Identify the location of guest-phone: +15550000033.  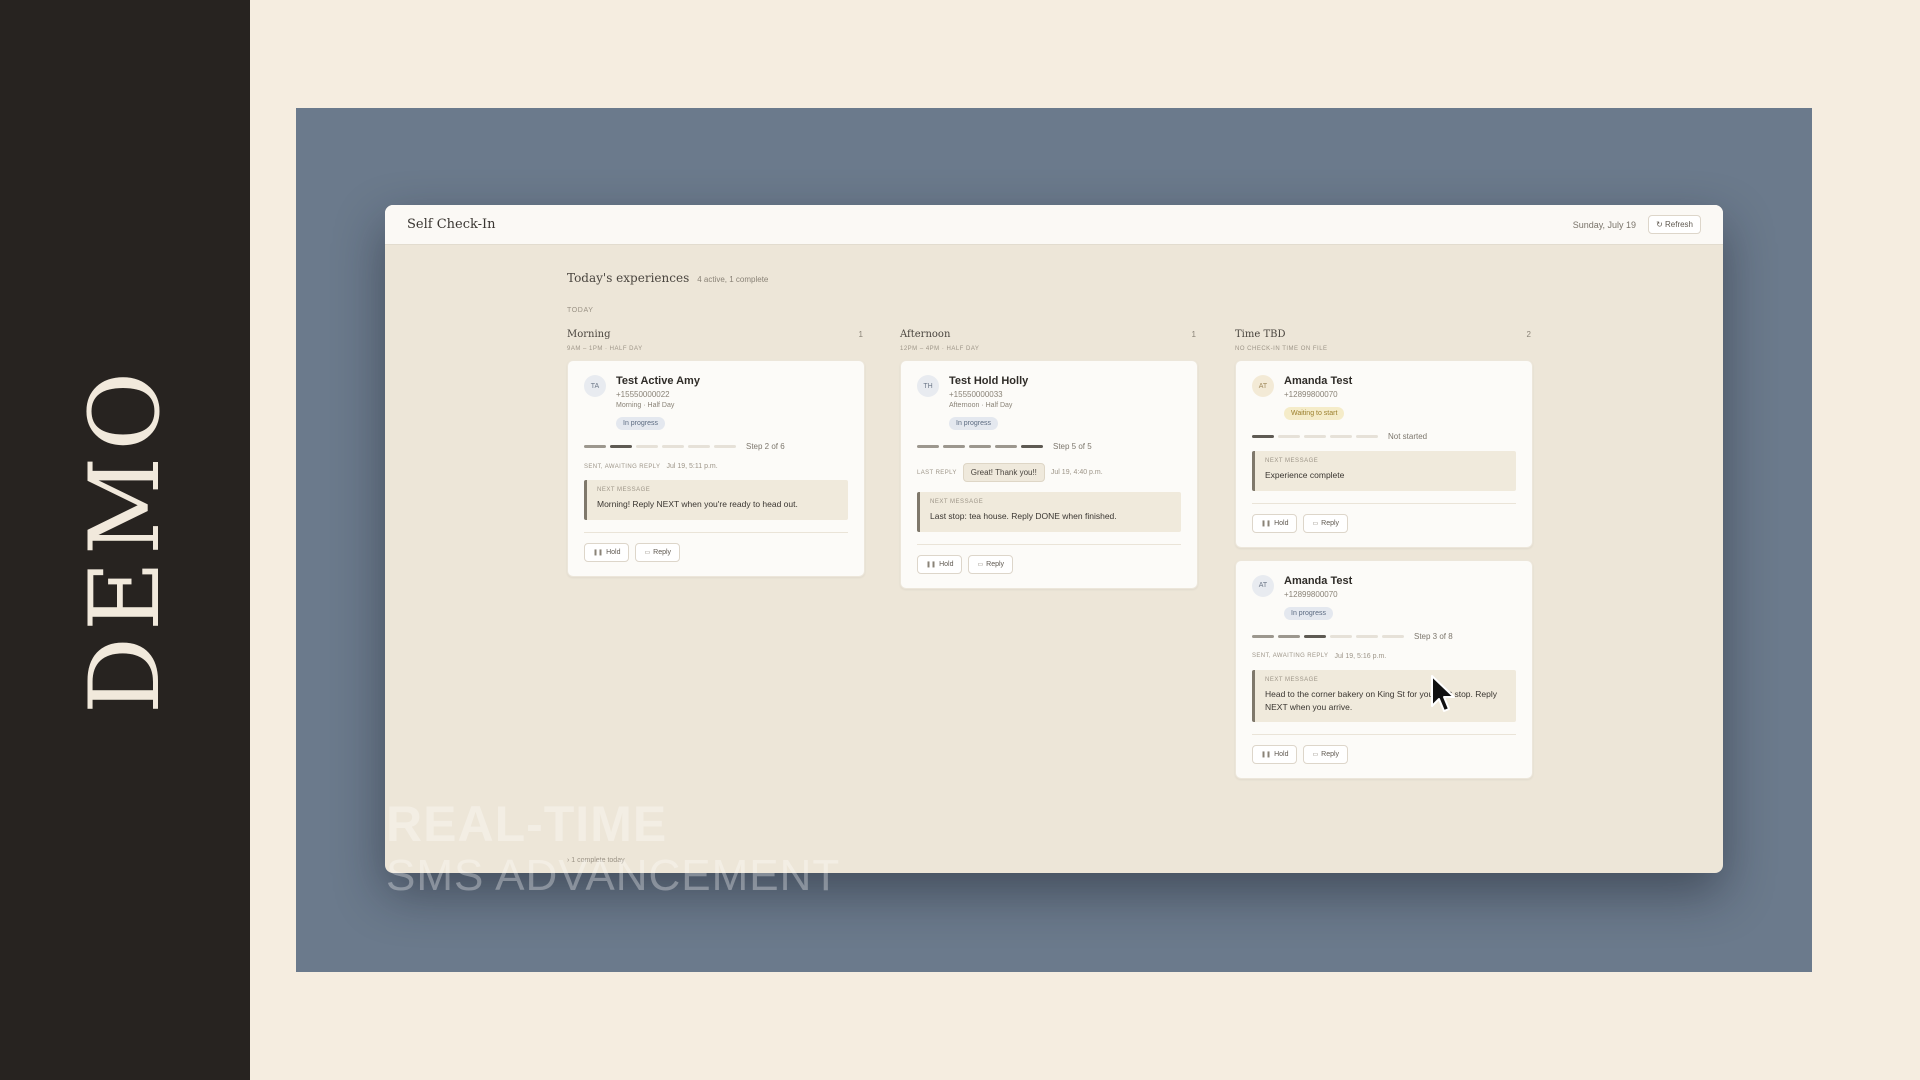
(976, 394).